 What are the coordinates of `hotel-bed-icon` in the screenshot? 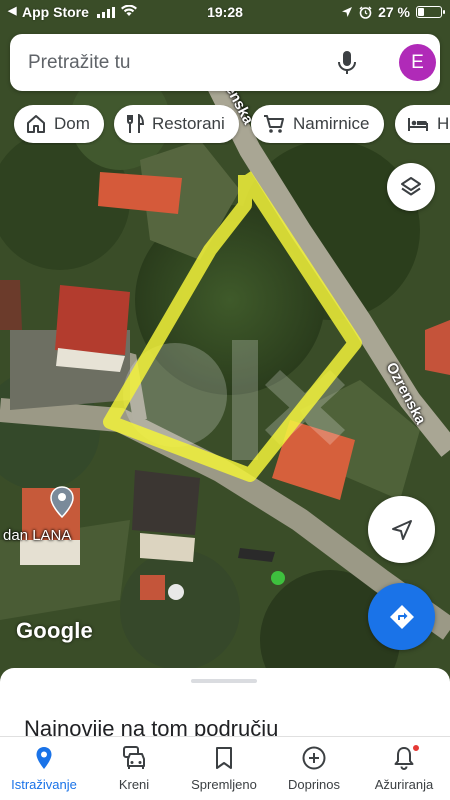 It's located at (418, 124).